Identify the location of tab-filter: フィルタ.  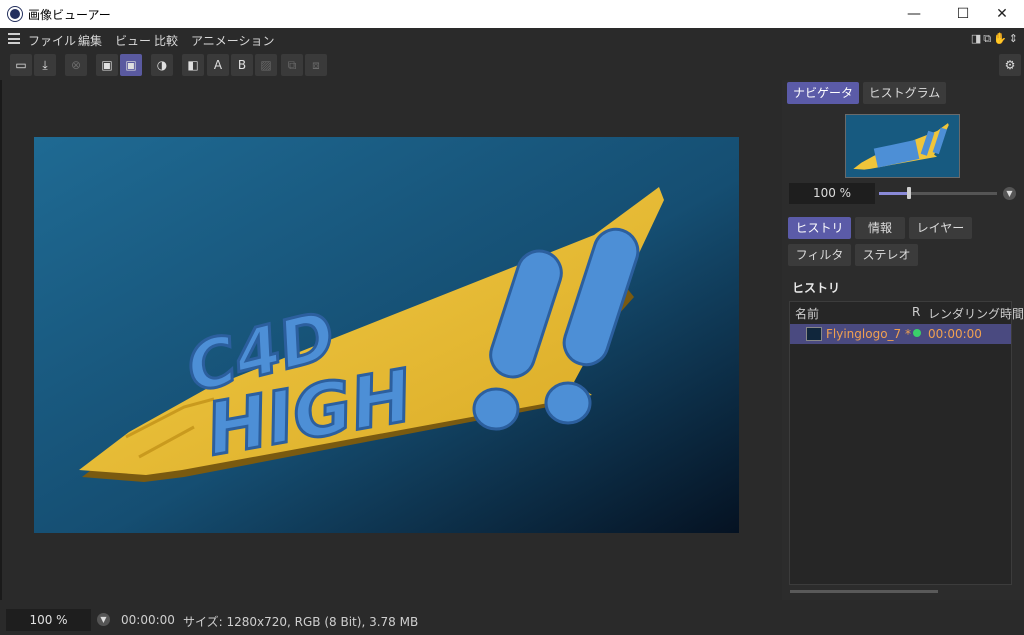
(819, 255).